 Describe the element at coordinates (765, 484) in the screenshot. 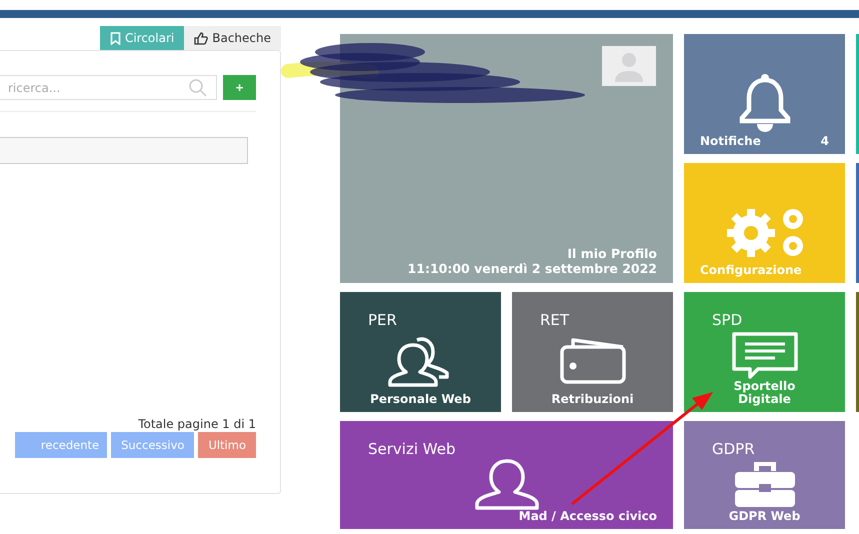

I see `briefcase-icon` at that location.